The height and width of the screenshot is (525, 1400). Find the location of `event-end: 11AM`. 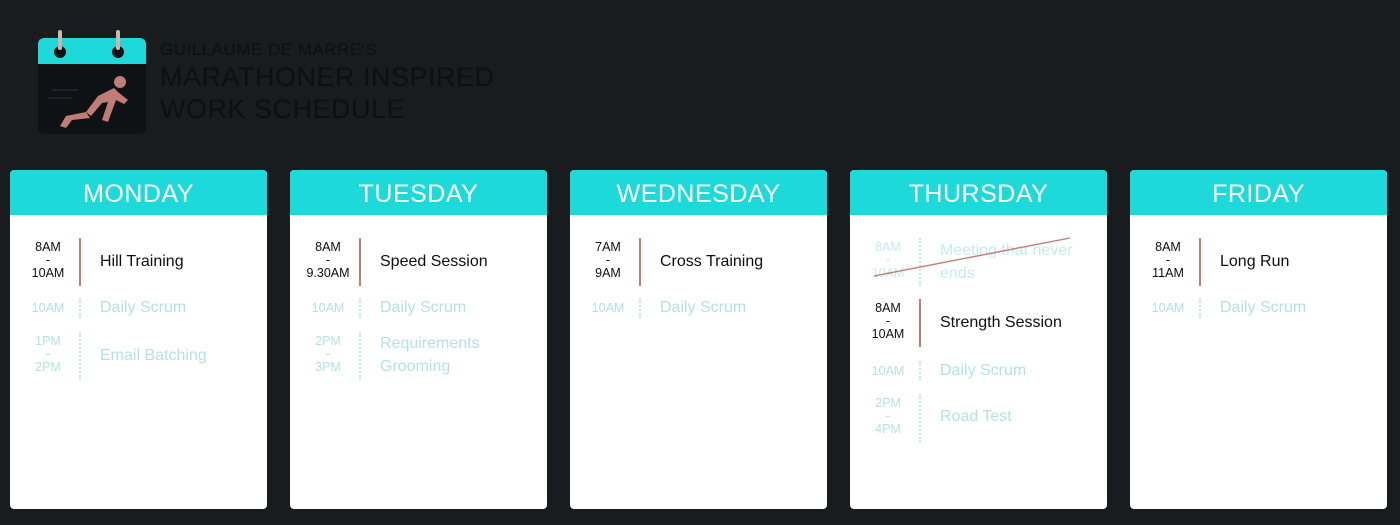

event-end: 11AM is located at coordinates (1168, 273).